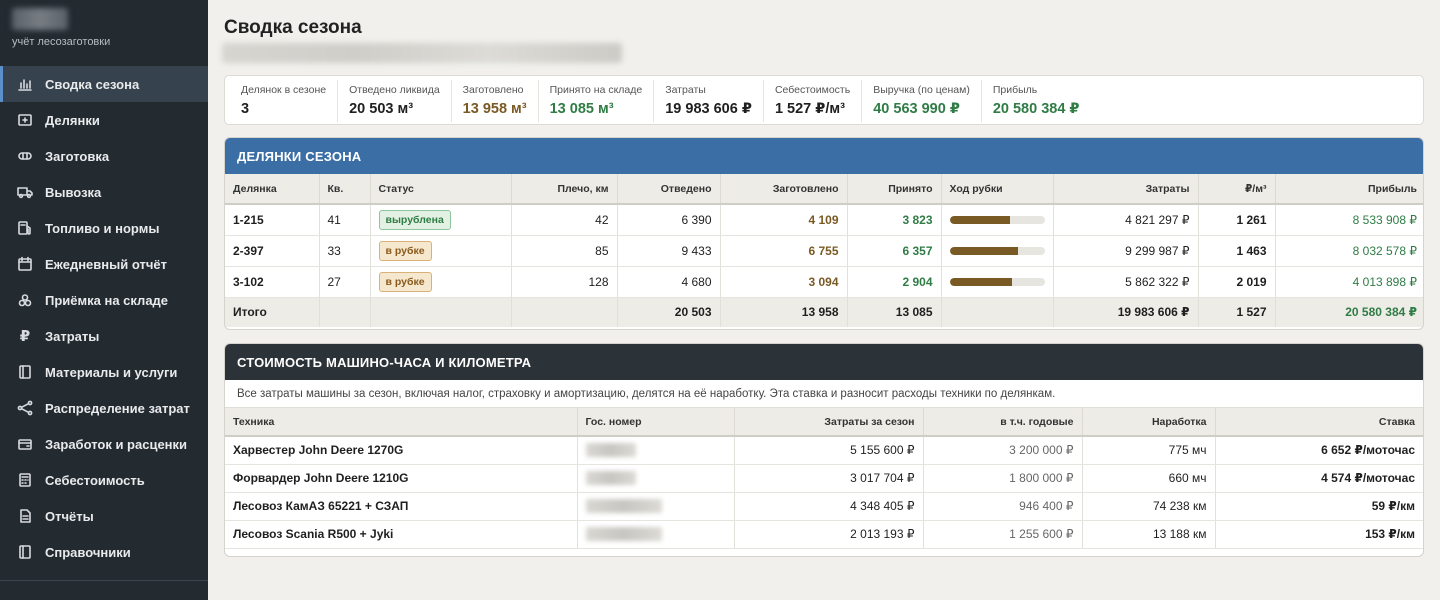 Image resolution: width=1440 pixels, height=600 pixels. Describe the element at coordinates (104, 516) in the screenshot. I see `sidebar-item-reports: Отчёты` at that location.